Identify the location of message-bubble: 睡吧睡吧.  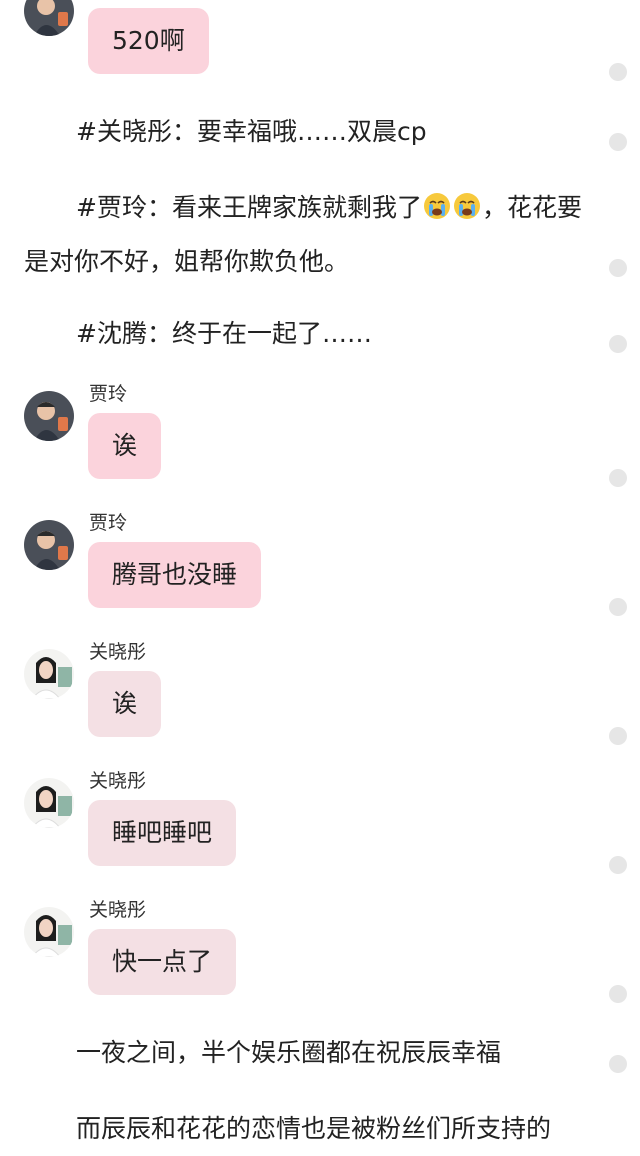
(162, 833).